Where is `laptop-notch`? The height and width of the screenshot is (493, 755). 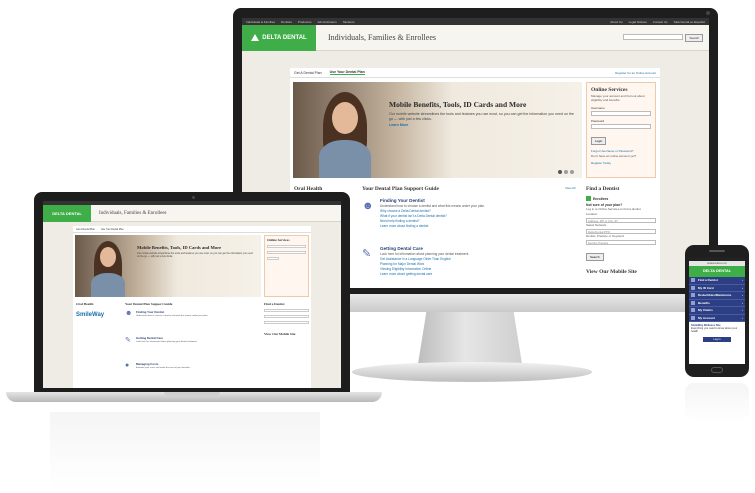 laptop-notch is located at coordinates (192, 394).